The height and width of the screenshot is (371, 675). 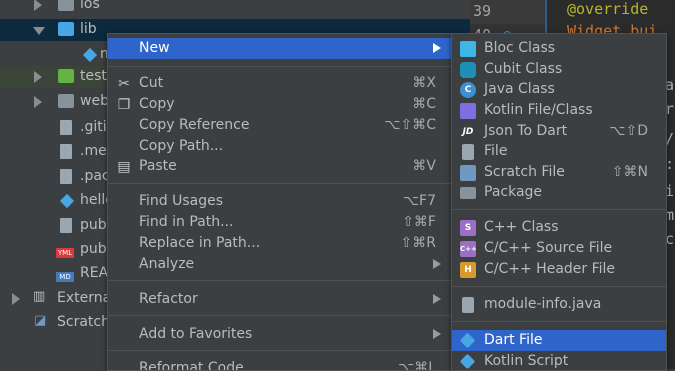 I want to click on submenu-item-dart-file: Dart File, so click(x=559, y=340).